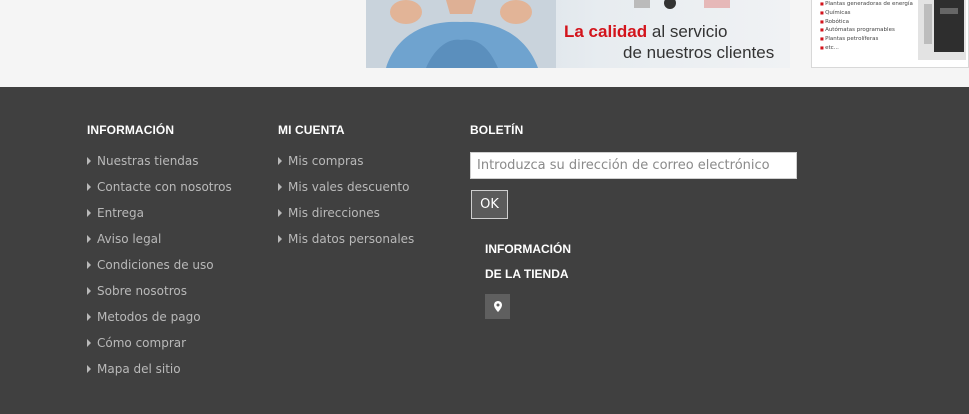 The width and height of the screenshot is (969, 414). Describe the element at coordinates (866, 22) in the screenshot. I see `side-list-item: Robótica` at that location.